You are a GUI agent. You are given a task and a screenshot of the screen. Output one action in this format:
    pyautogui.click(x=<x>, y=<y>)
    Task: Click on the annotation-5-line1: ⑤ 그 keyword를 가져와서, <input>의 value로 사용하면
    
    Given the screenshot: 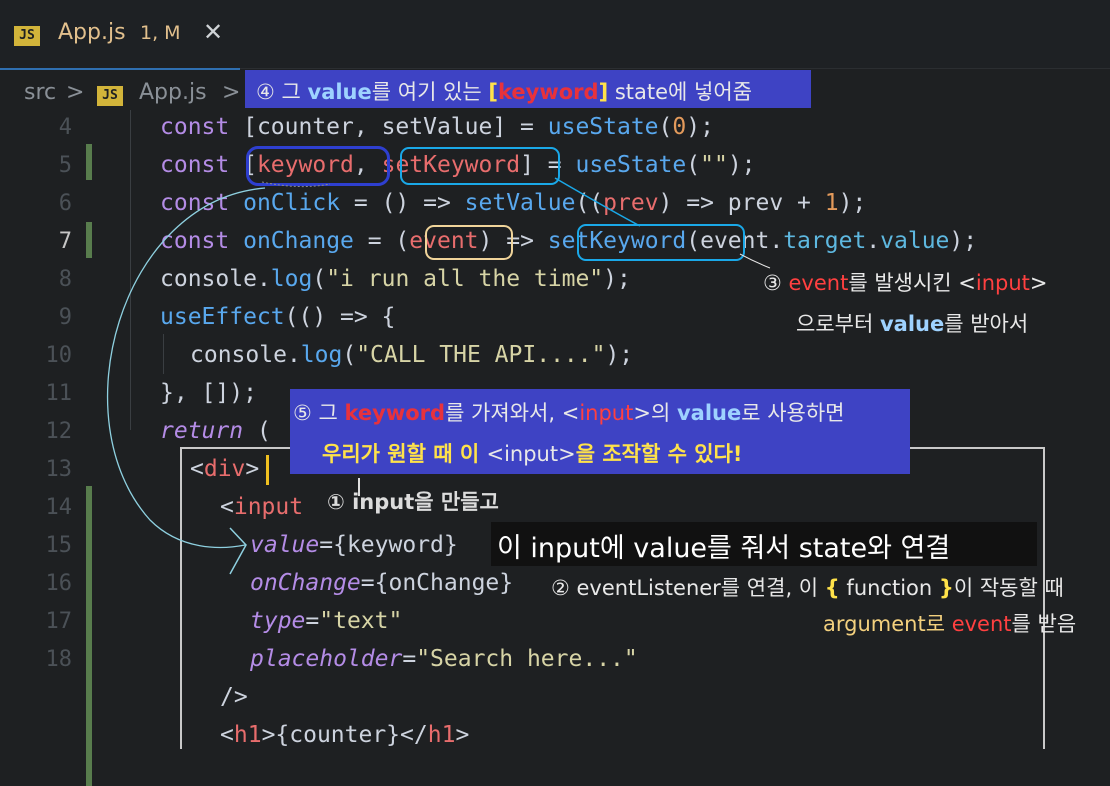 What is the action you would take?
    pyautogui.click(x=569, y=413)
    